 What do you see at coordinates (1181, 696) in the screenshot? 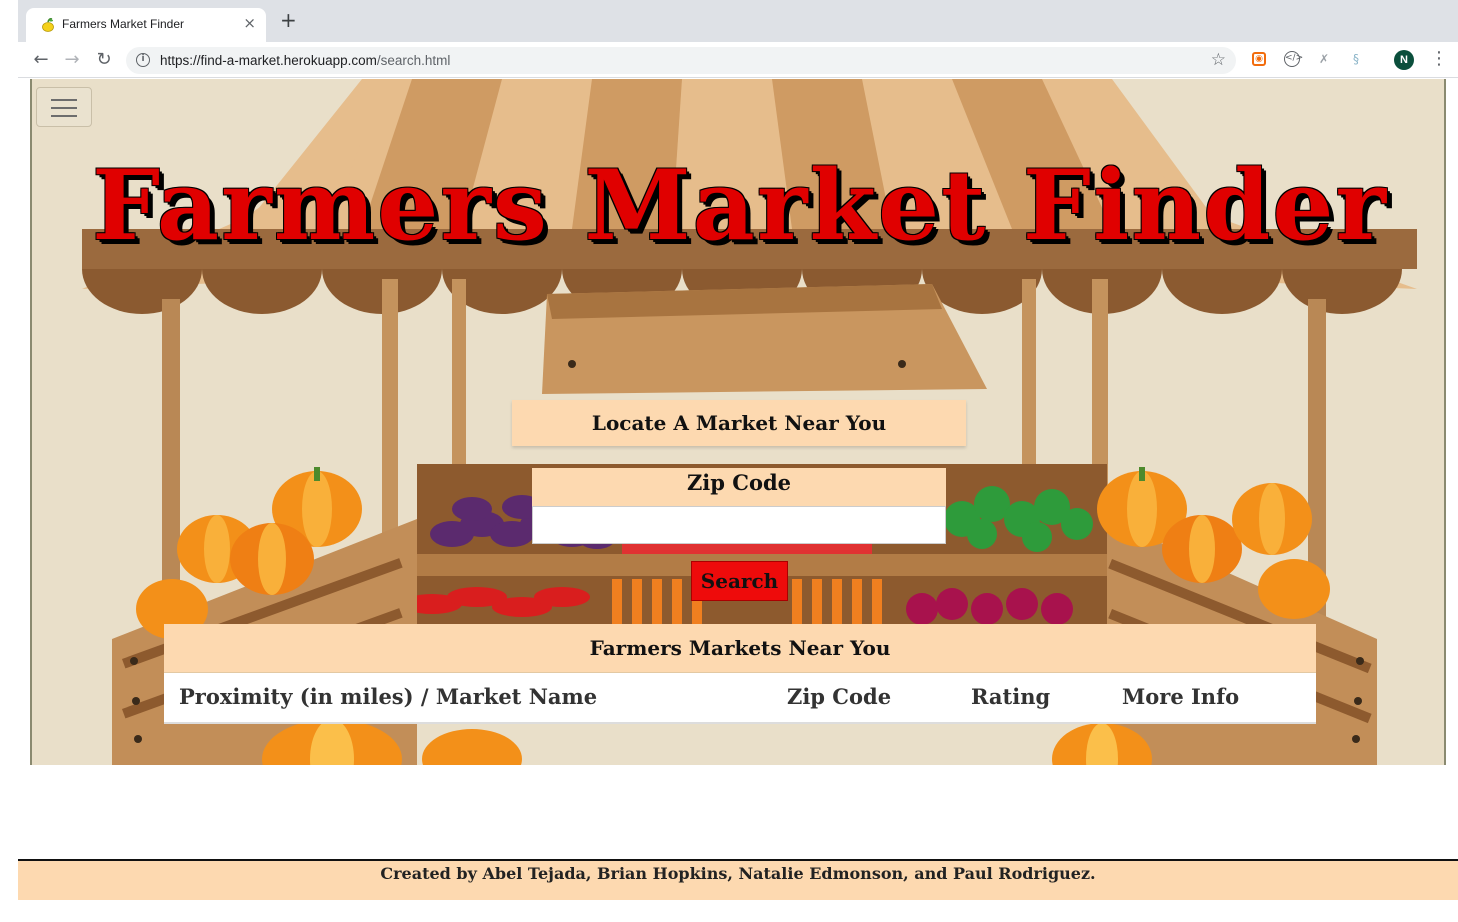
I see `column-more-info: More Info` at bounding box center [1181, 696].